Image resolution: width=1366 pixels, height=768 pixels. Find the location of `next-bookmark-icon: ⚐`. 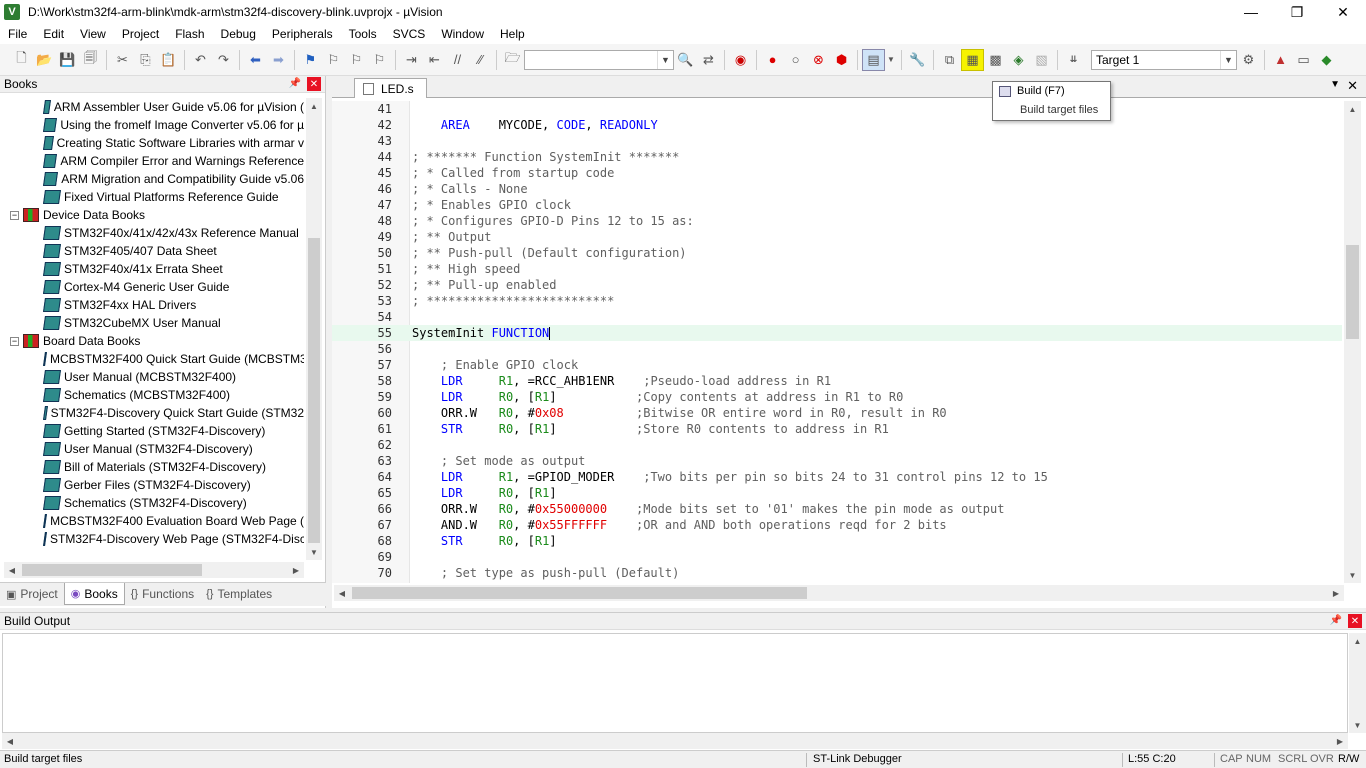

next-bookmark-icon: ⚐ is located at coordinates (356, 60).